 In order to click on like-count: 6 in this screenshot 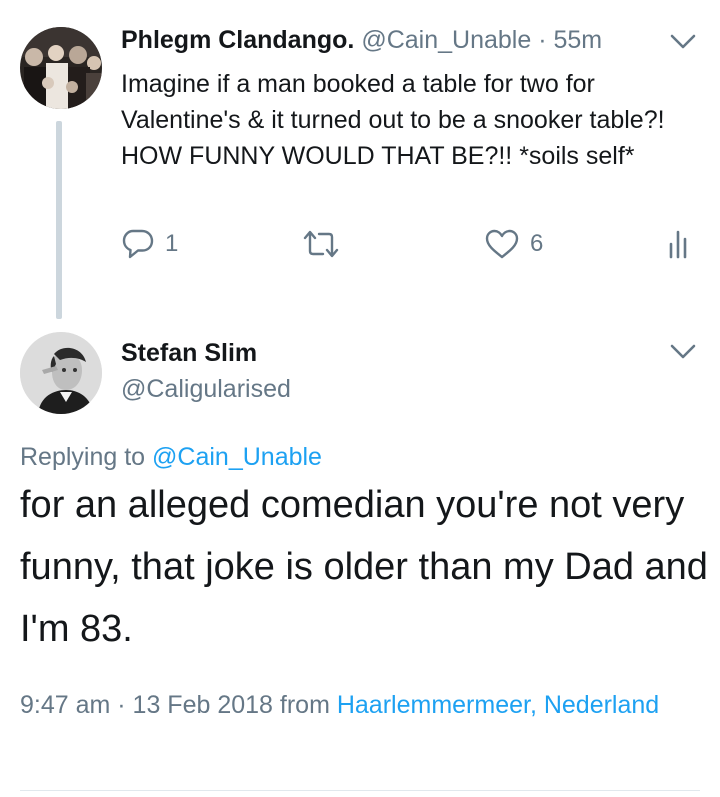, I will do `click(537, 243)`.